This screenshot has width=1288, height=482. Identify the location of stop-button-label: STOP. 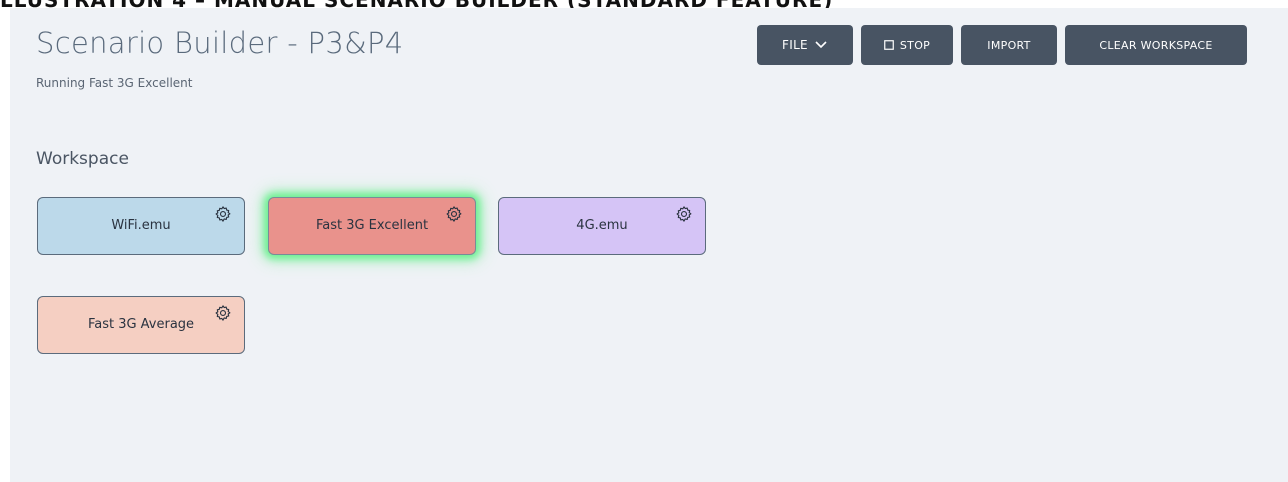
(915, 45).